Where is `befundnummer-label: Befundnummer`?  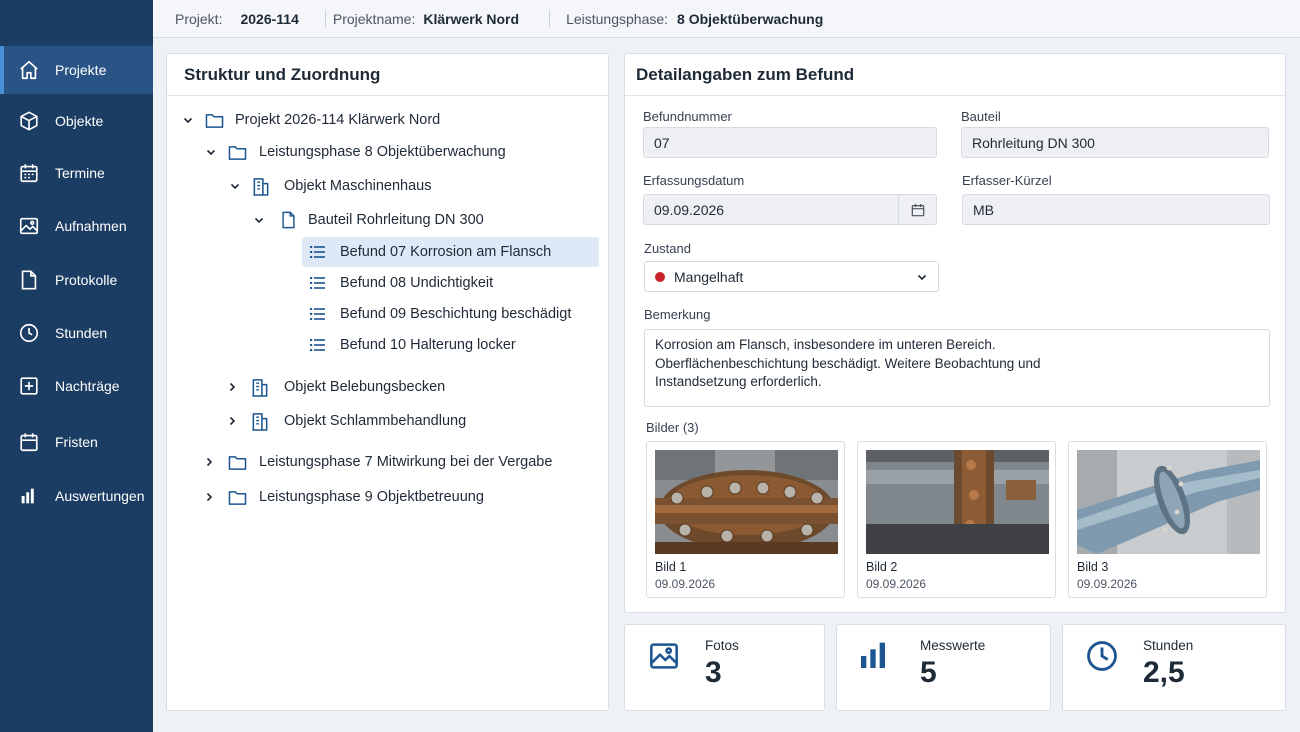 befundnummer-label: Befundnummer is located at coordinates (687, 116).